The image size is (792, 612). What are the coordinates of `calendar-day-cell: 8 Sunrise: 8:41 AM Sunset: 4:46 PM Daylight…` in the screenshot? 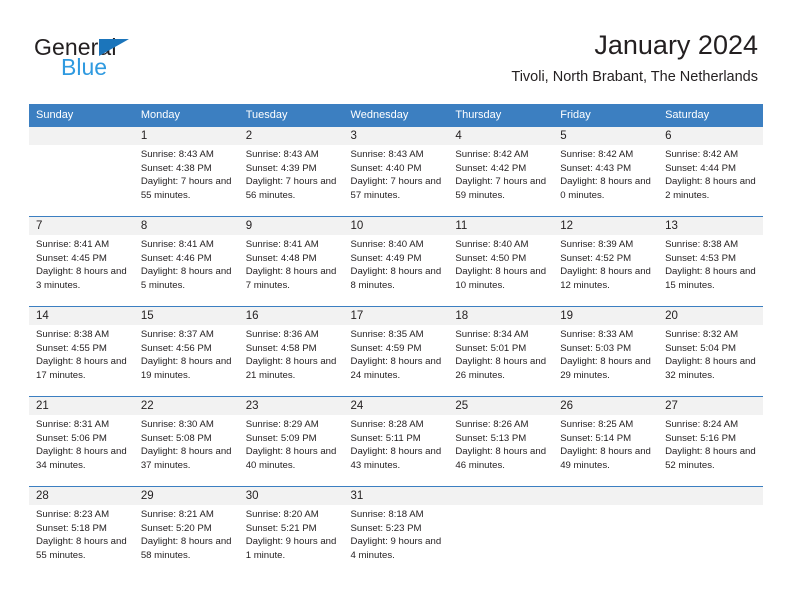 It's located at (186, 261).